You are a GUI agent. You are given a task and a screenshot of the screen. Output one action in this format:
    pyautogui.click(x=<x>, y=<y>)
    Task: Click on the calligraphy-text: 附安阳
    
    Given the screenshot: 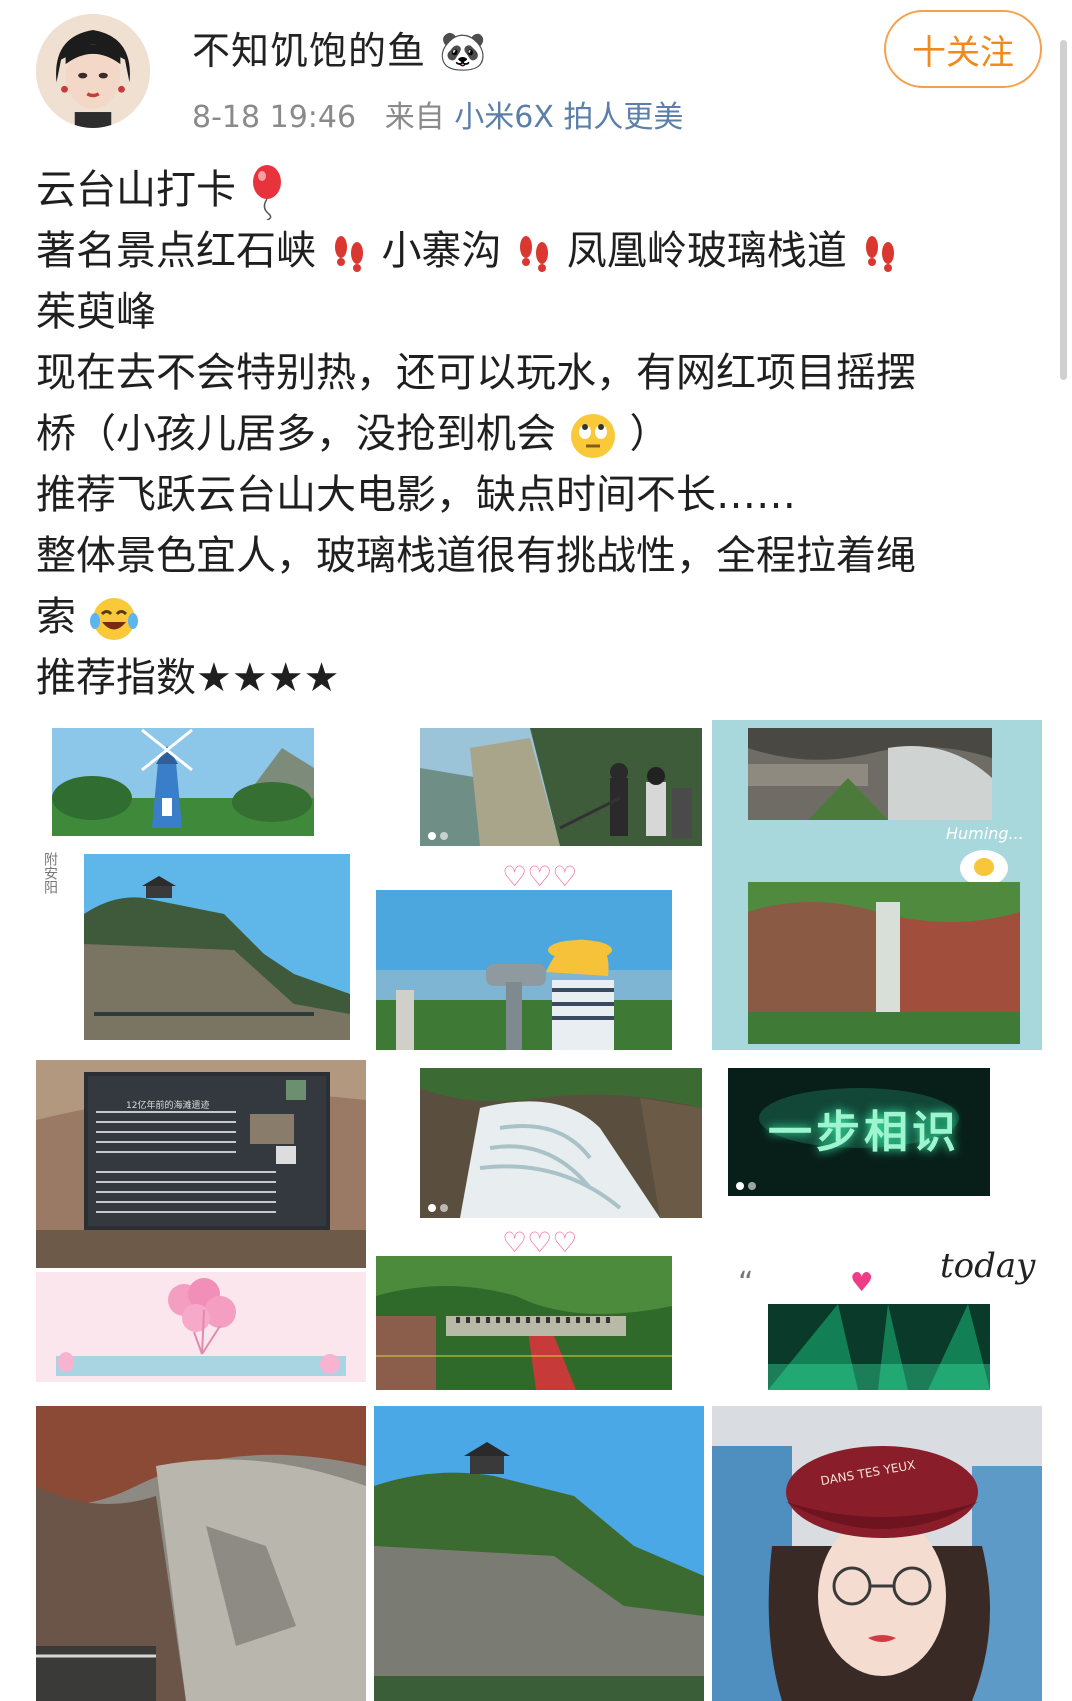 What is the action you would take?
    pyautogui.click(x=50, y=873)
    